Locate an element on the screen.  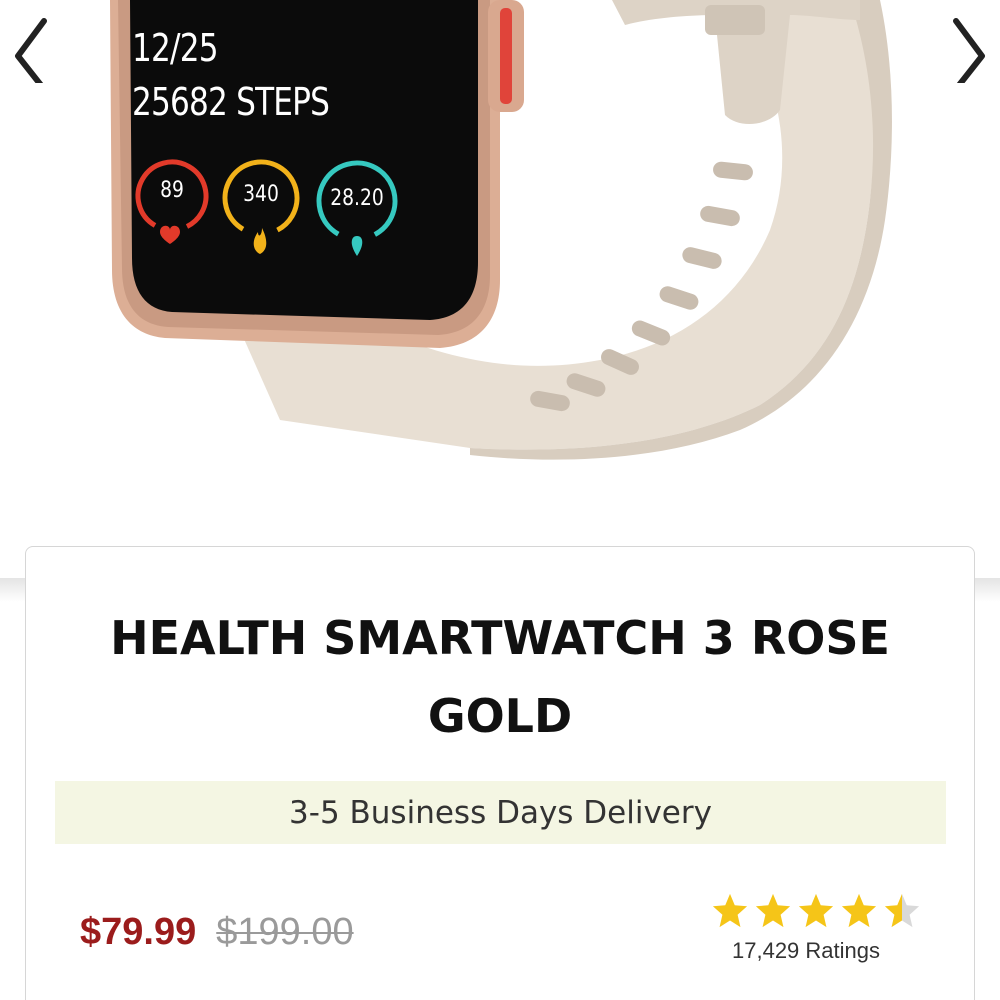
chevron-left-icon is located at coordinates (31, 50).